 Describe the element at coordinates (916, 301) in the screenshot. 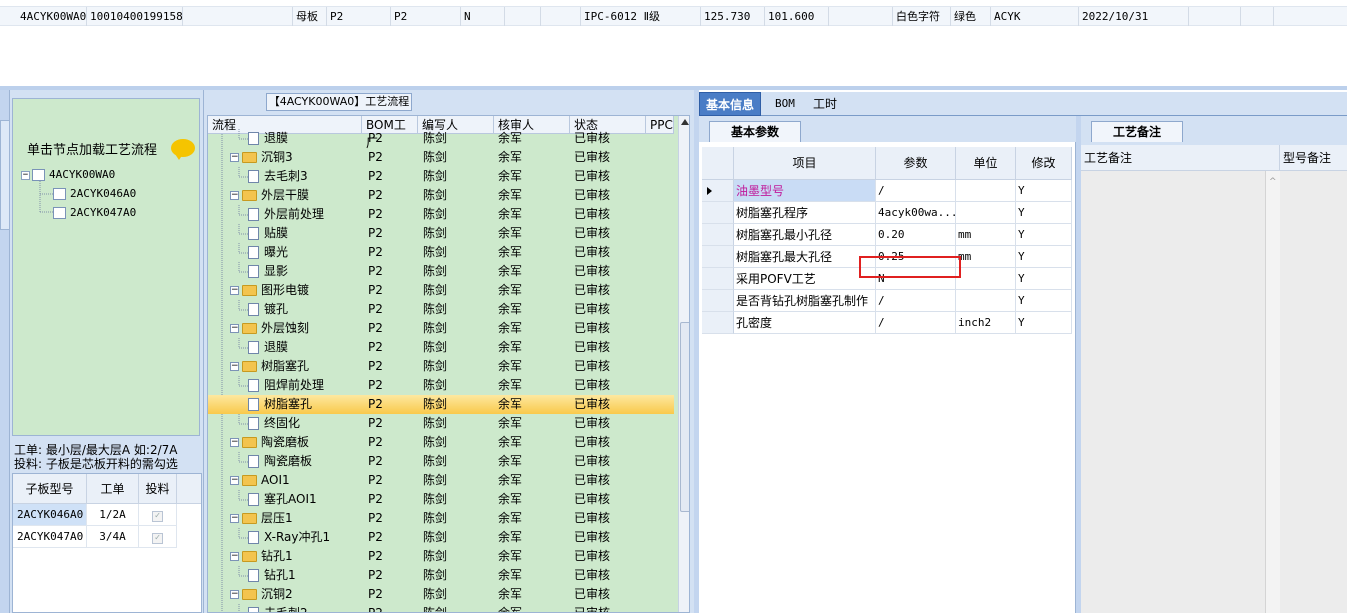

I see `param-value-cell: /` at that location.